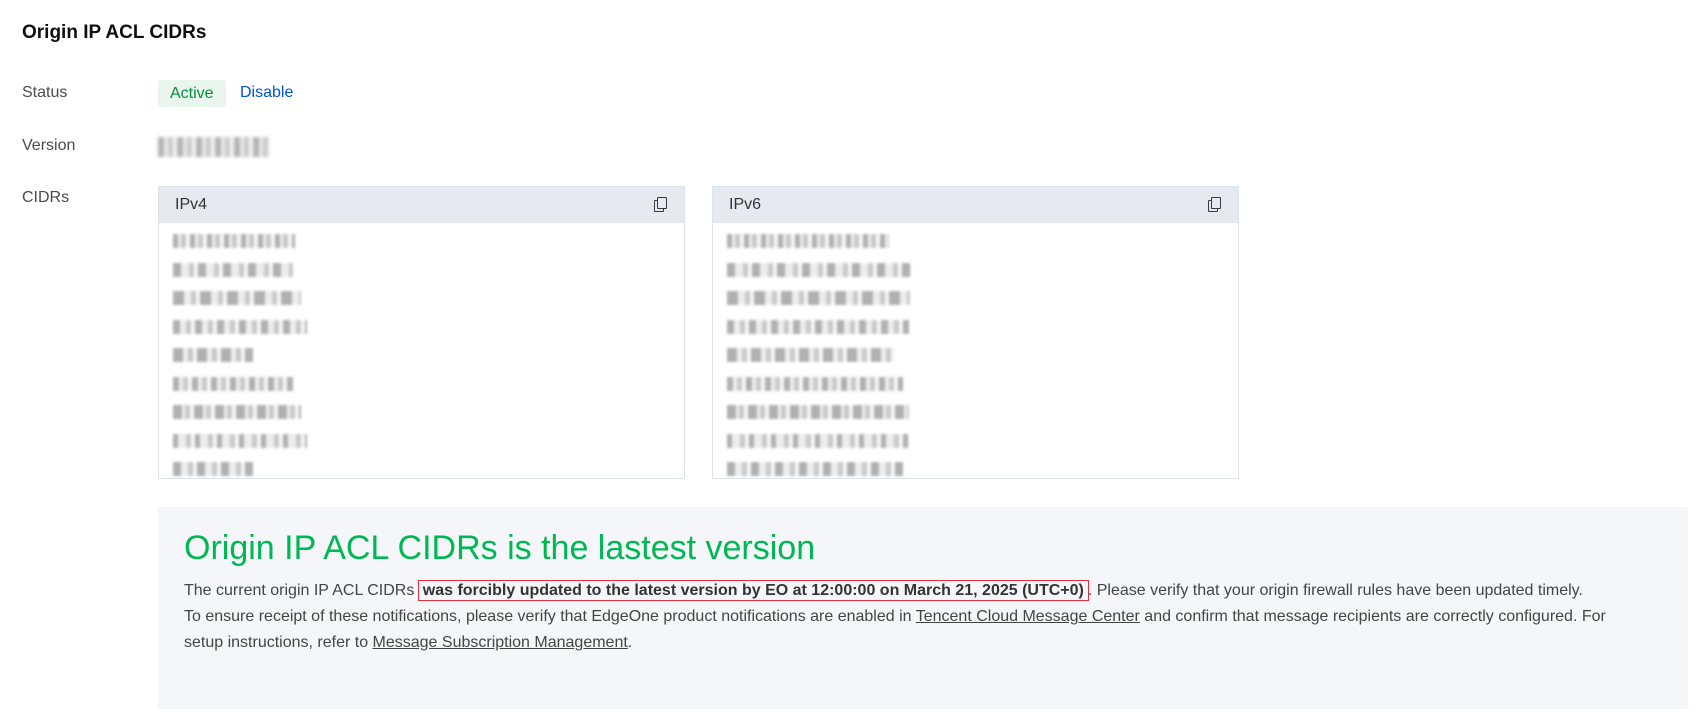 The width and height of the screenshot is (1704, 727). Describe the element at coordinates (301, 590) in the screenshot. I see `notice-line1-prefix: The current origin IP ACL CIDRs` at that location.